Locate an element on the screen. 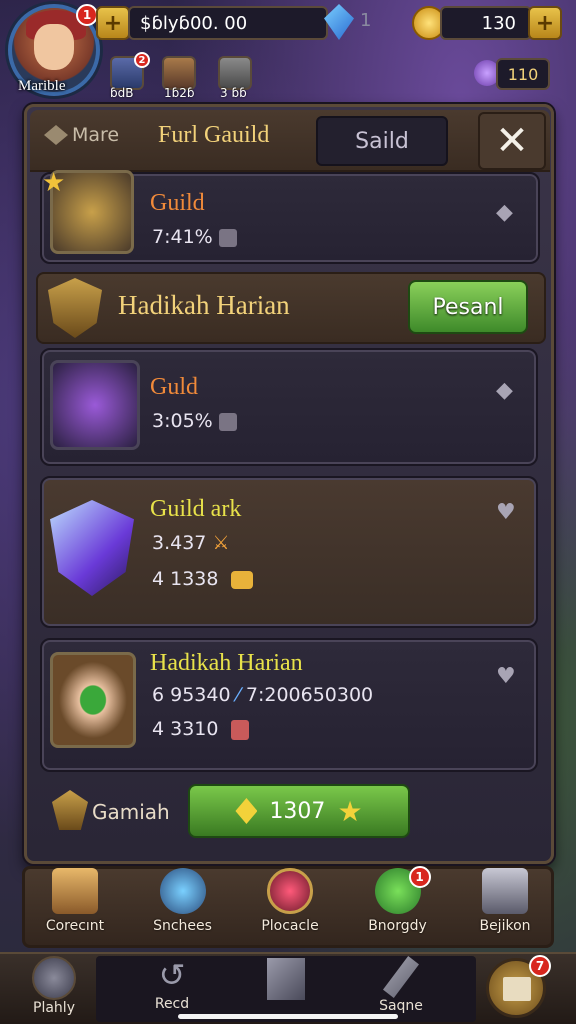  nav-item-2: Plocacle is located at coordinates (290, 901).